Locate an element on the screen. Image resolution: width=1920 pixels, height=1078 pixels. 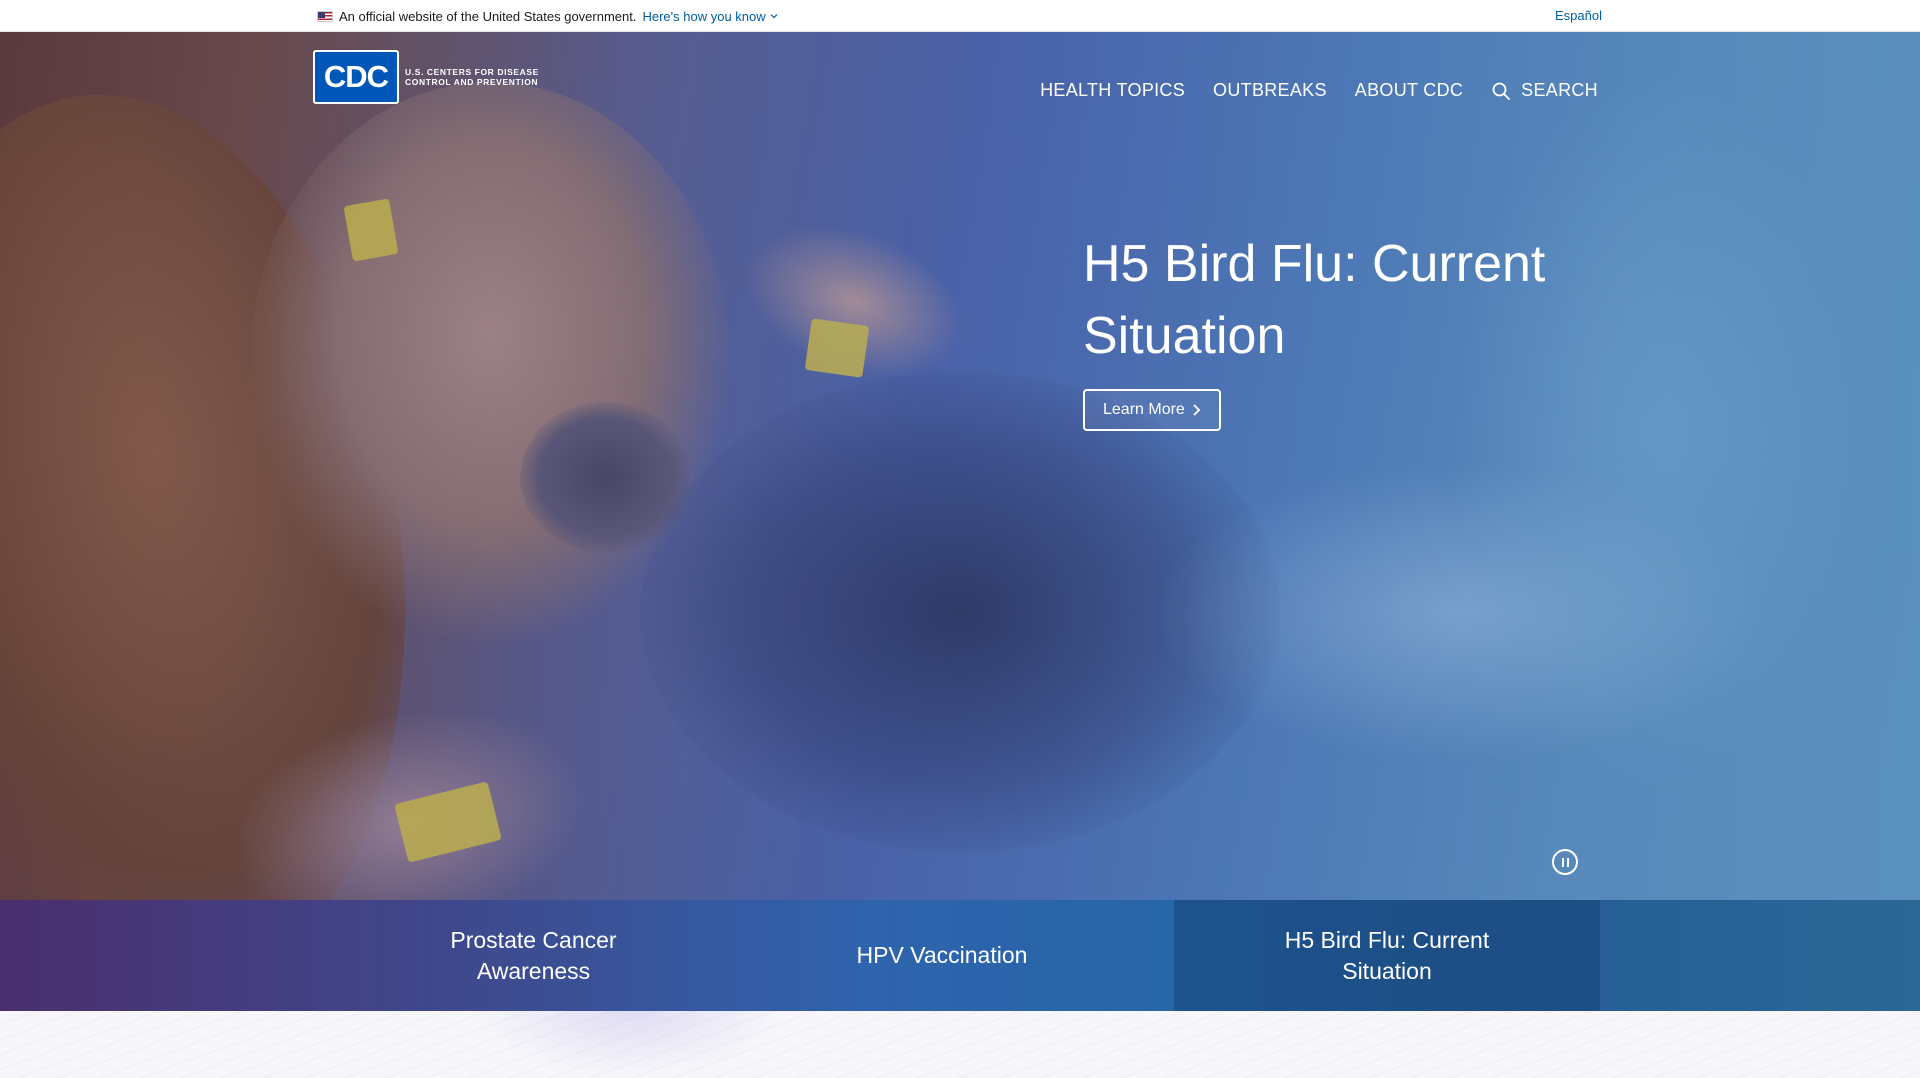
pause-icon-bar is located at coordinates (1567, 862).